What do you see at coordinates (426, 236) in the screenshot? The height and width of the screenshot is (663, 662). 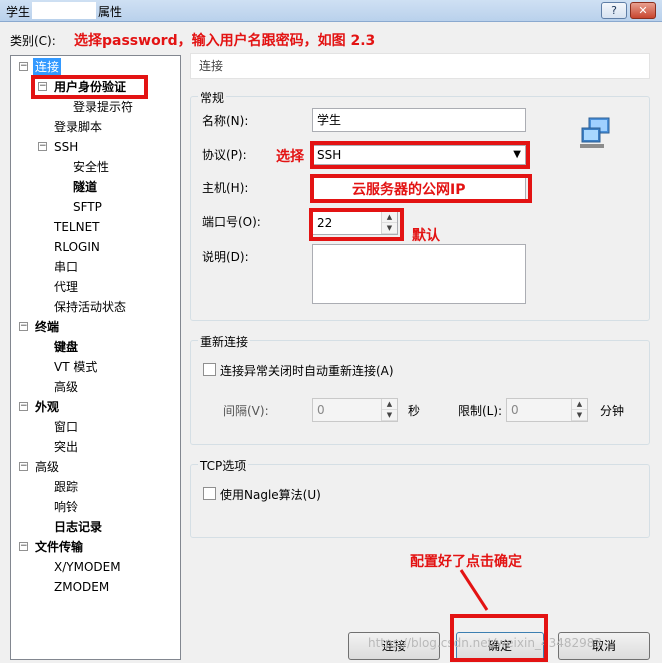 I see `annotation-default: 默认` at bounding box center [426, 236].